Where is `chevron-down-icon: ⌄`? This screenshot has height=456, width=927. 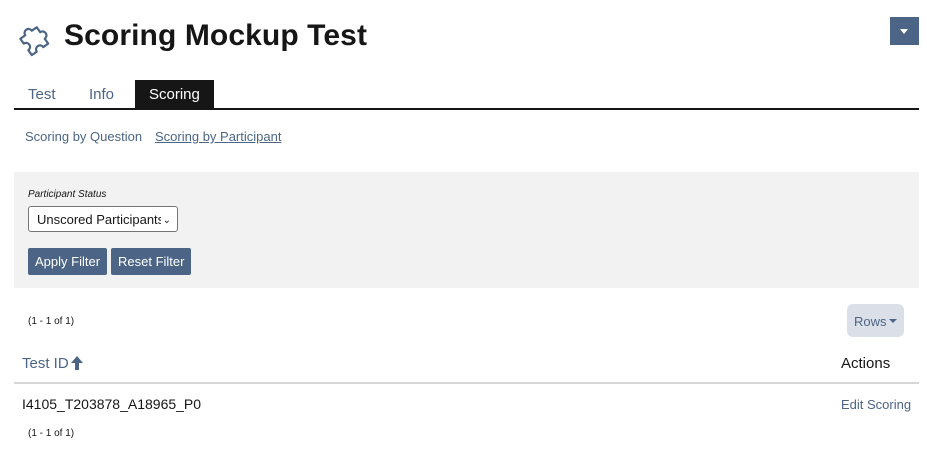 chevron-down-icon: ⌄ is located at coordinates (166, 220).